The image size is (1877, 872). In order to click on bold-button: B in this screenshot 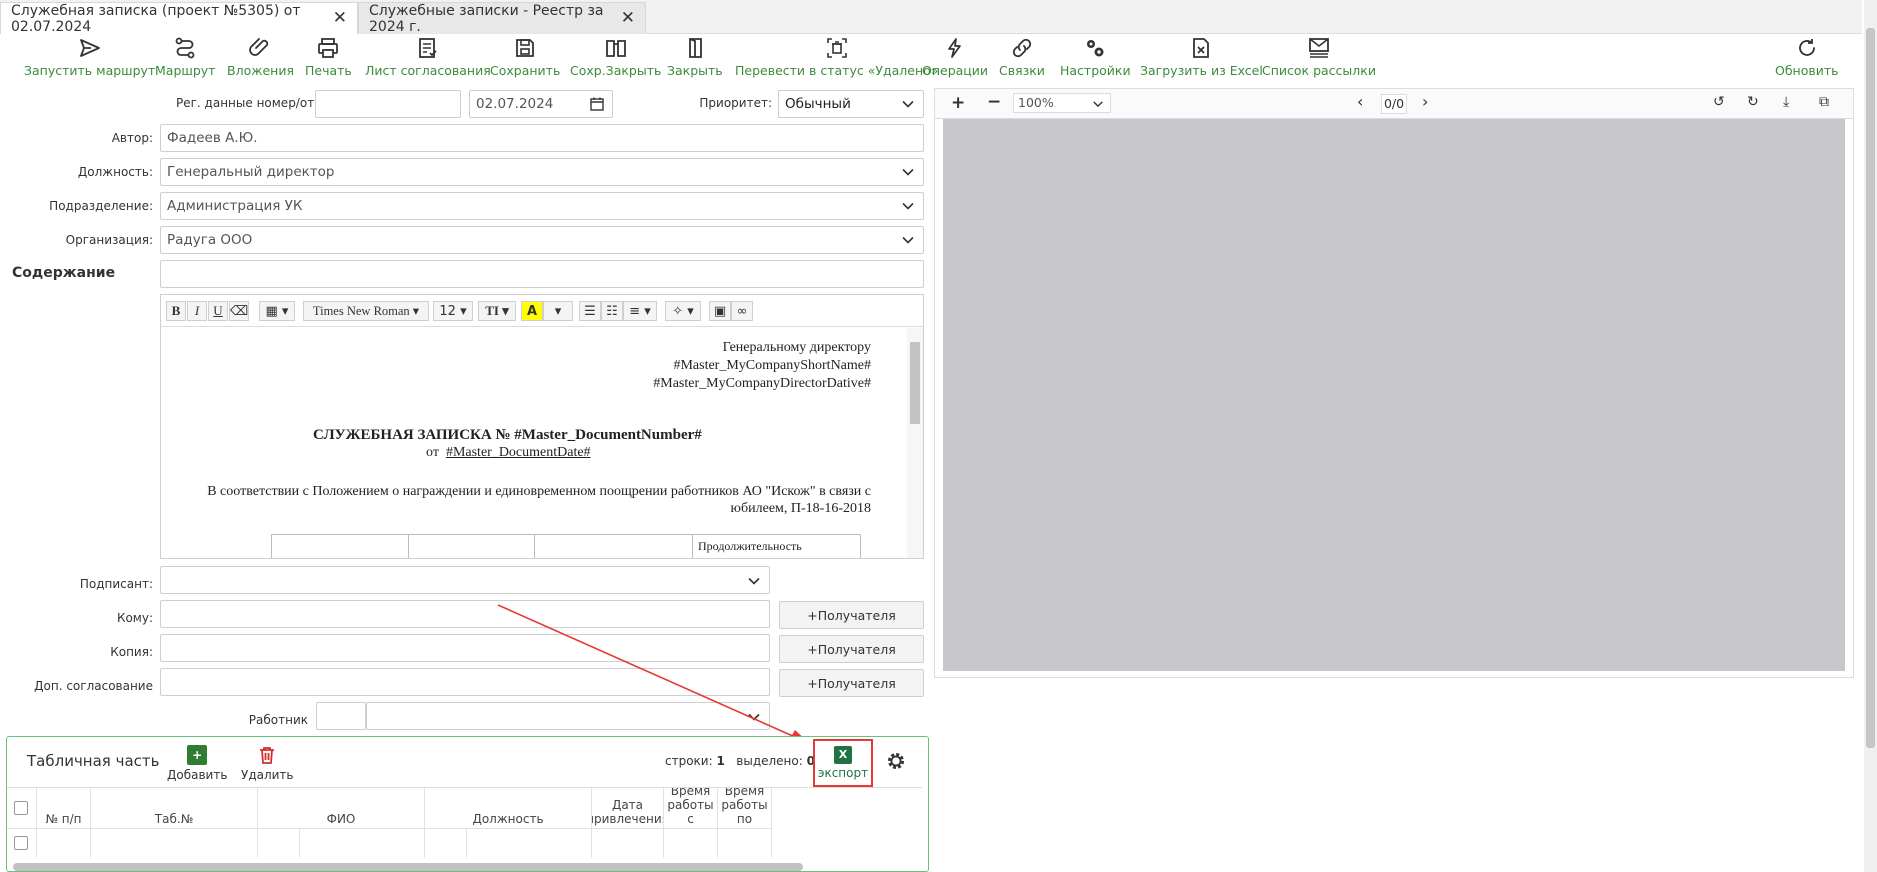, I will do `click(176, 311)`.